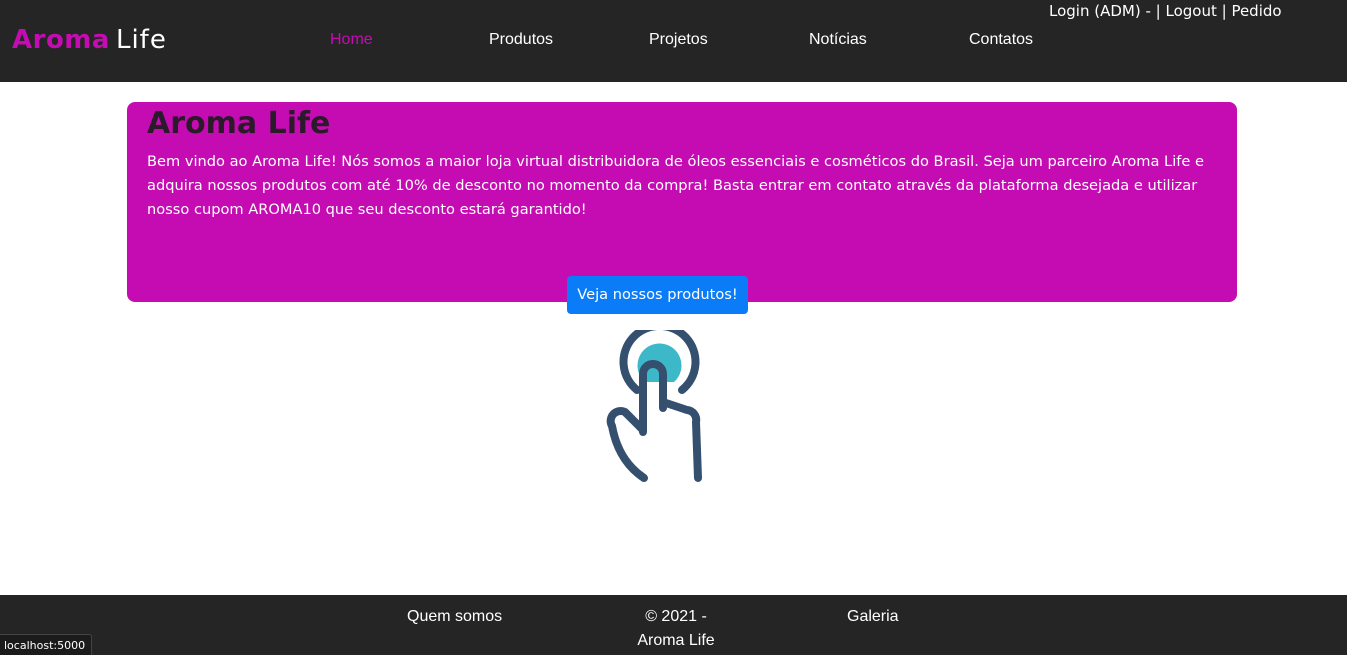  I want to click on nav-produtos: Produtos, so click(521, 40).